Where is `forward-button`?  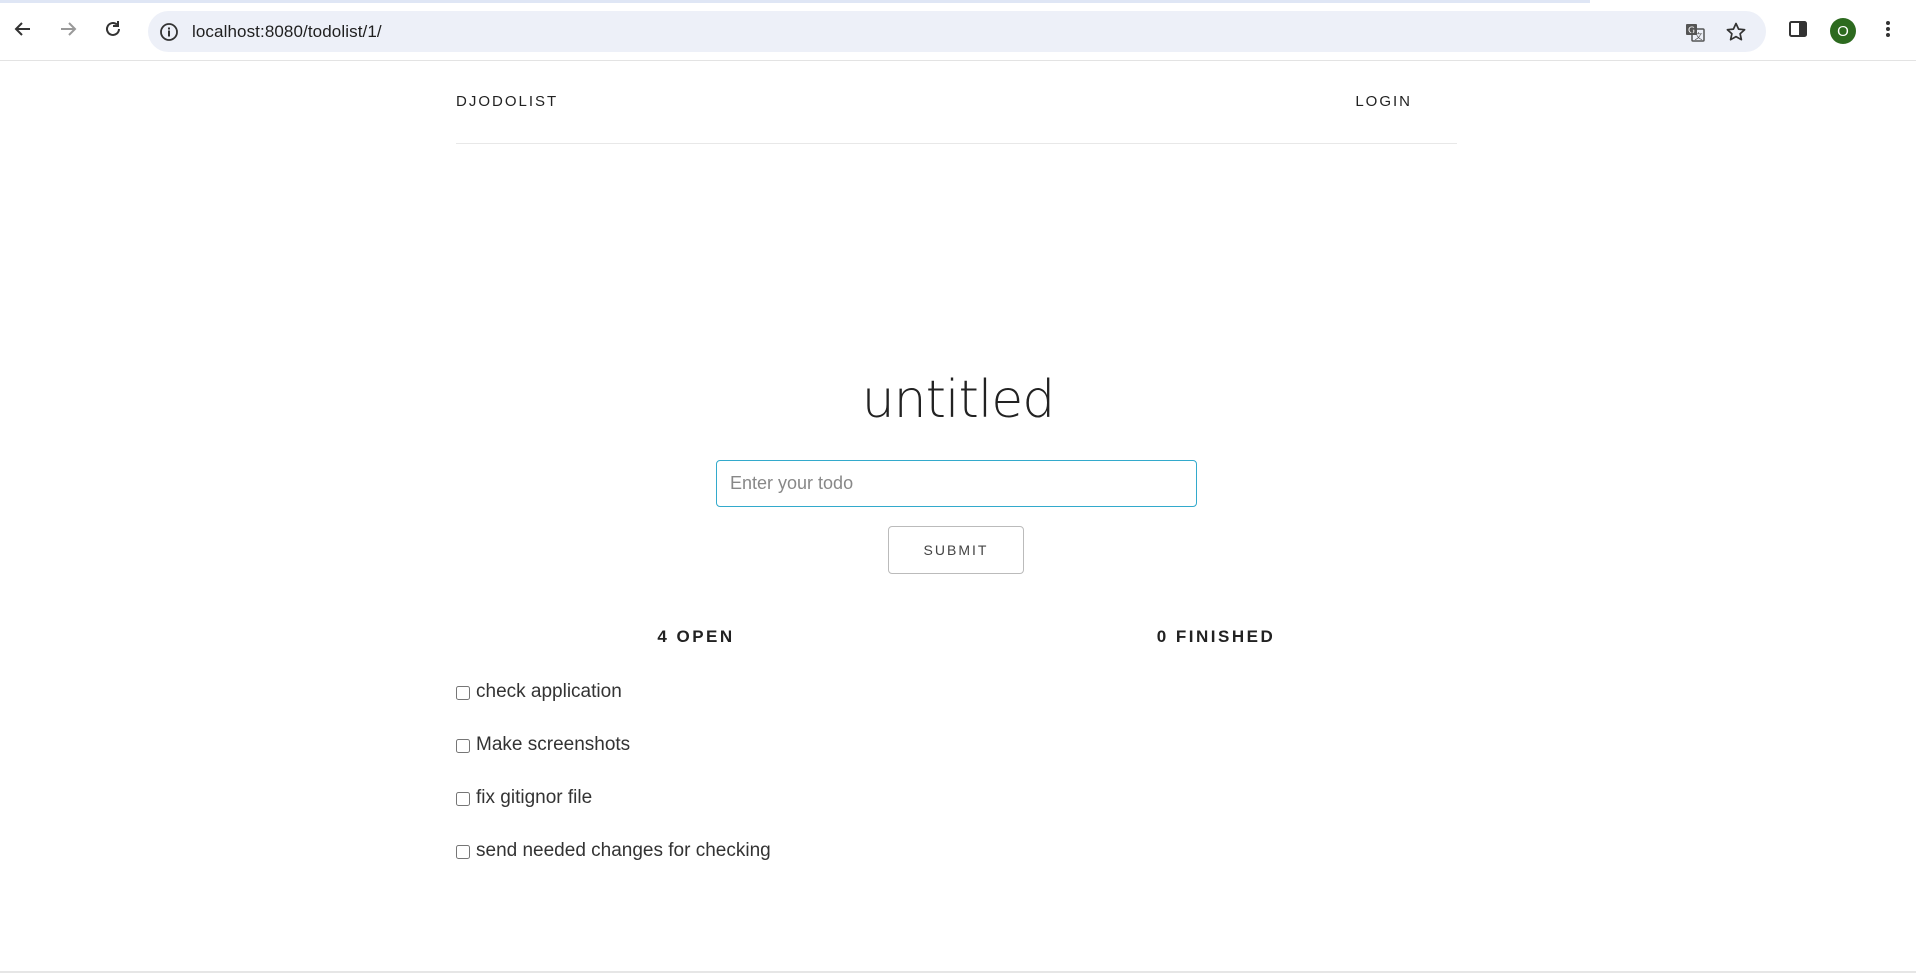
forward-button is located at coordinates (68, 31).